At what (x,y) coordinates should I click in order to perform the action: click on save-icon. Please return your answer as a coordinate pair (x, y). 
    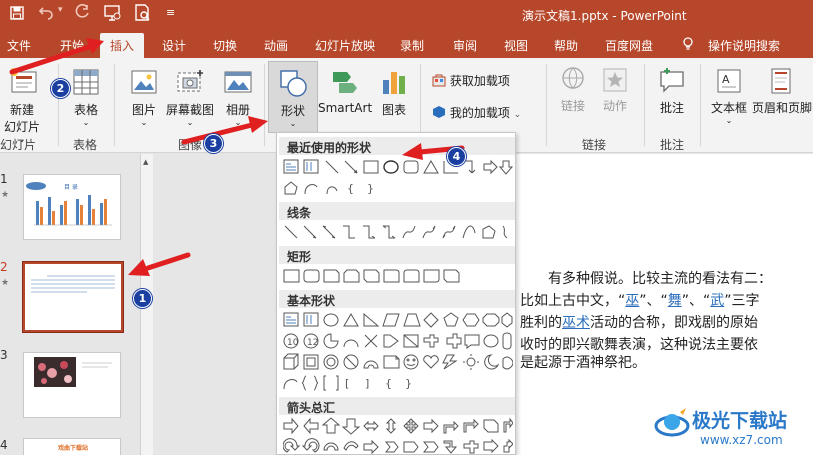
    Looking at the image, I should click on (17, 15).